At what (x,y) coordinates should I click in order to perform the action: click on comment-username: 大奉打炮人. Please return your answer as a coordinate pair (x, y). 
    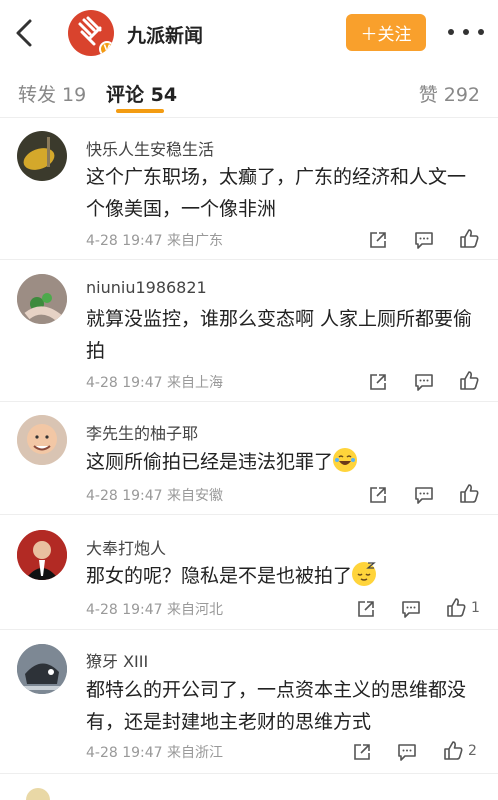
    Looking at the image, I should click on (126, 547).